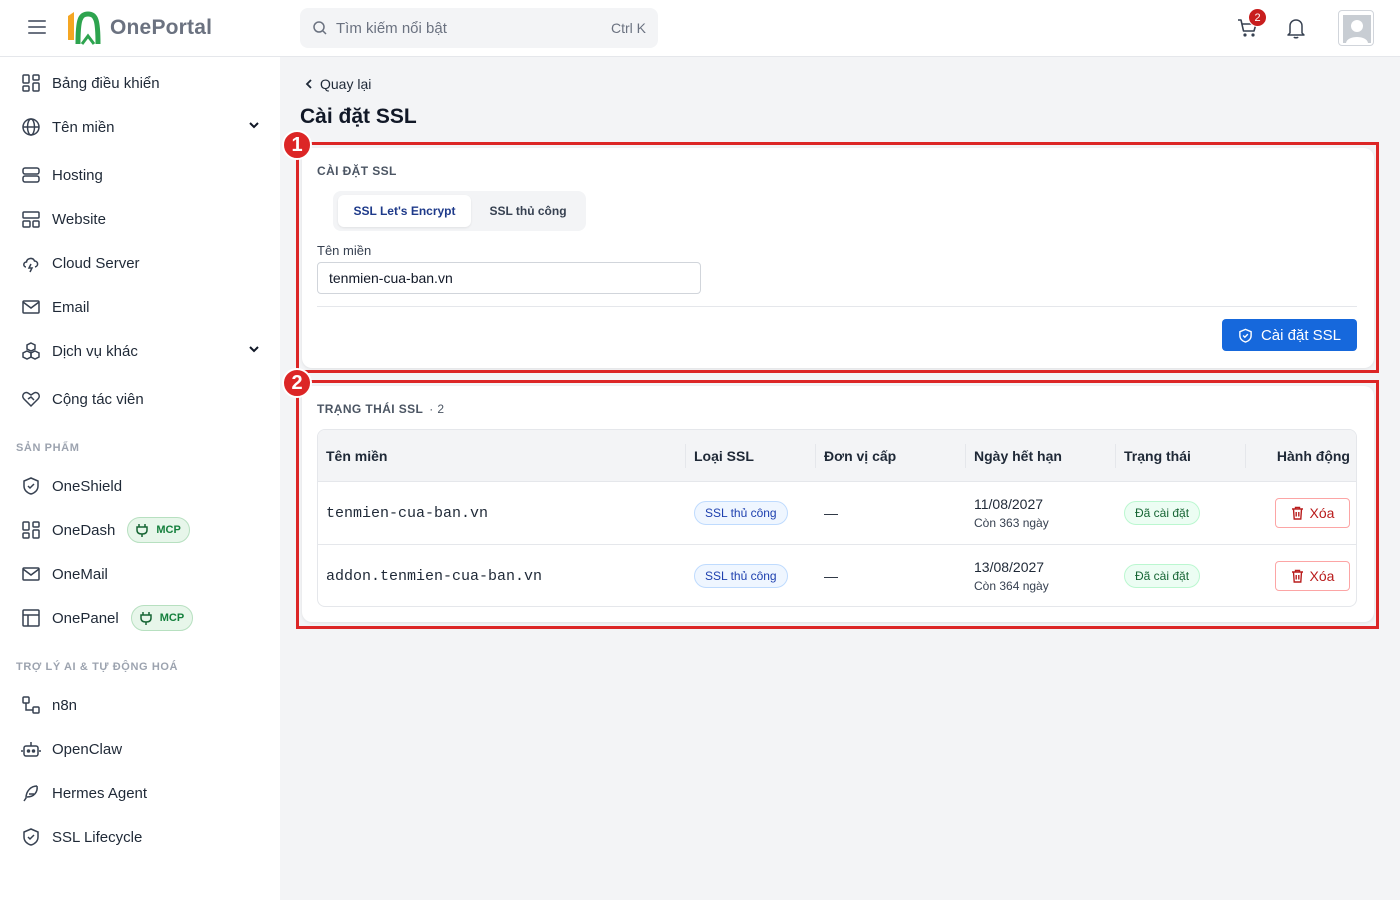  I want to click on logo-text: OnePortal, so click(161, 27).